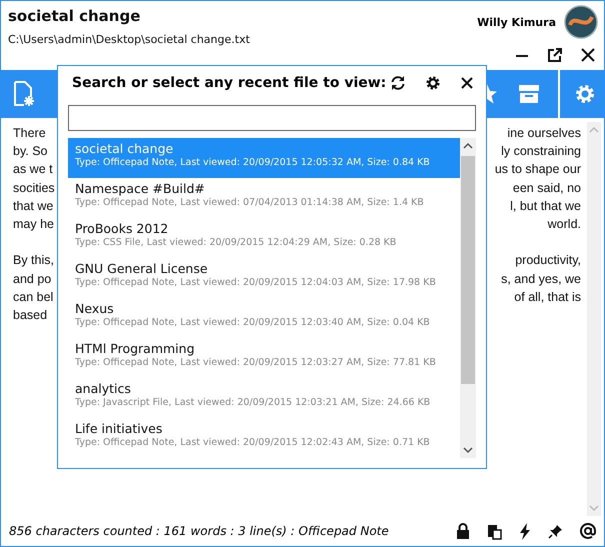  What do you see at coordinates (33, 206) in the screenshot?
I see `editor-text: that we` at bounding box center [33, 206].